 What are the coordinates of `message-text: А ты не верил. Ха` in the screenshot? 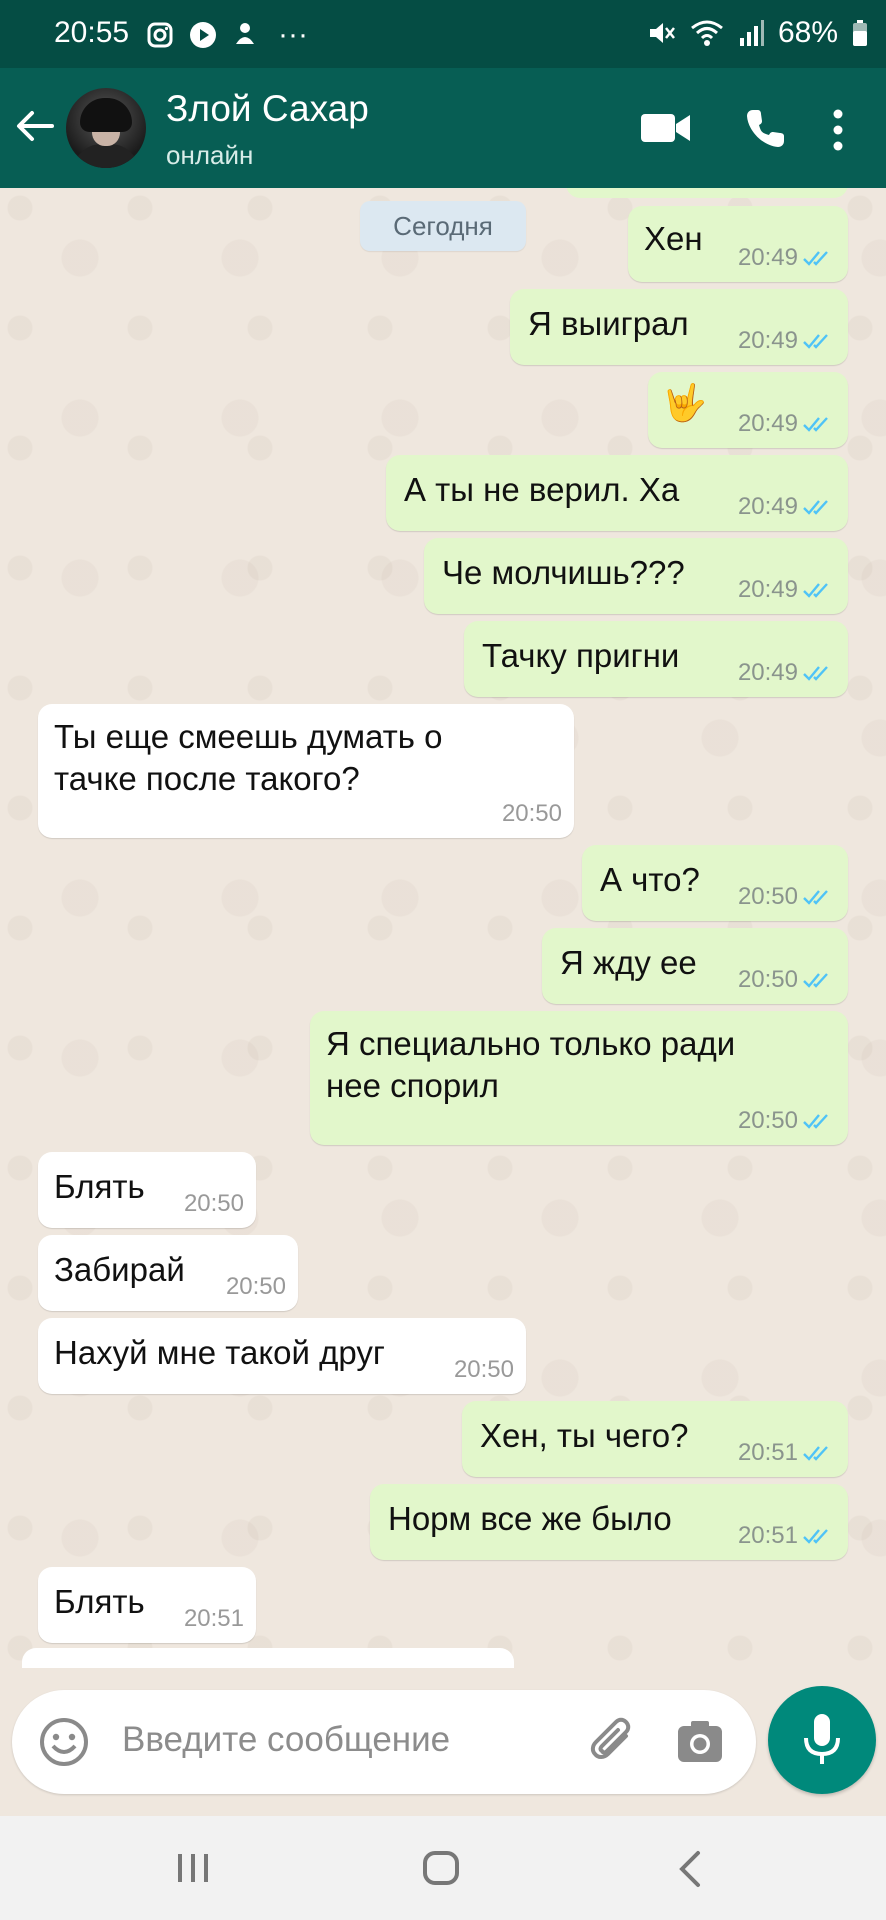 It's located at (542, 489).